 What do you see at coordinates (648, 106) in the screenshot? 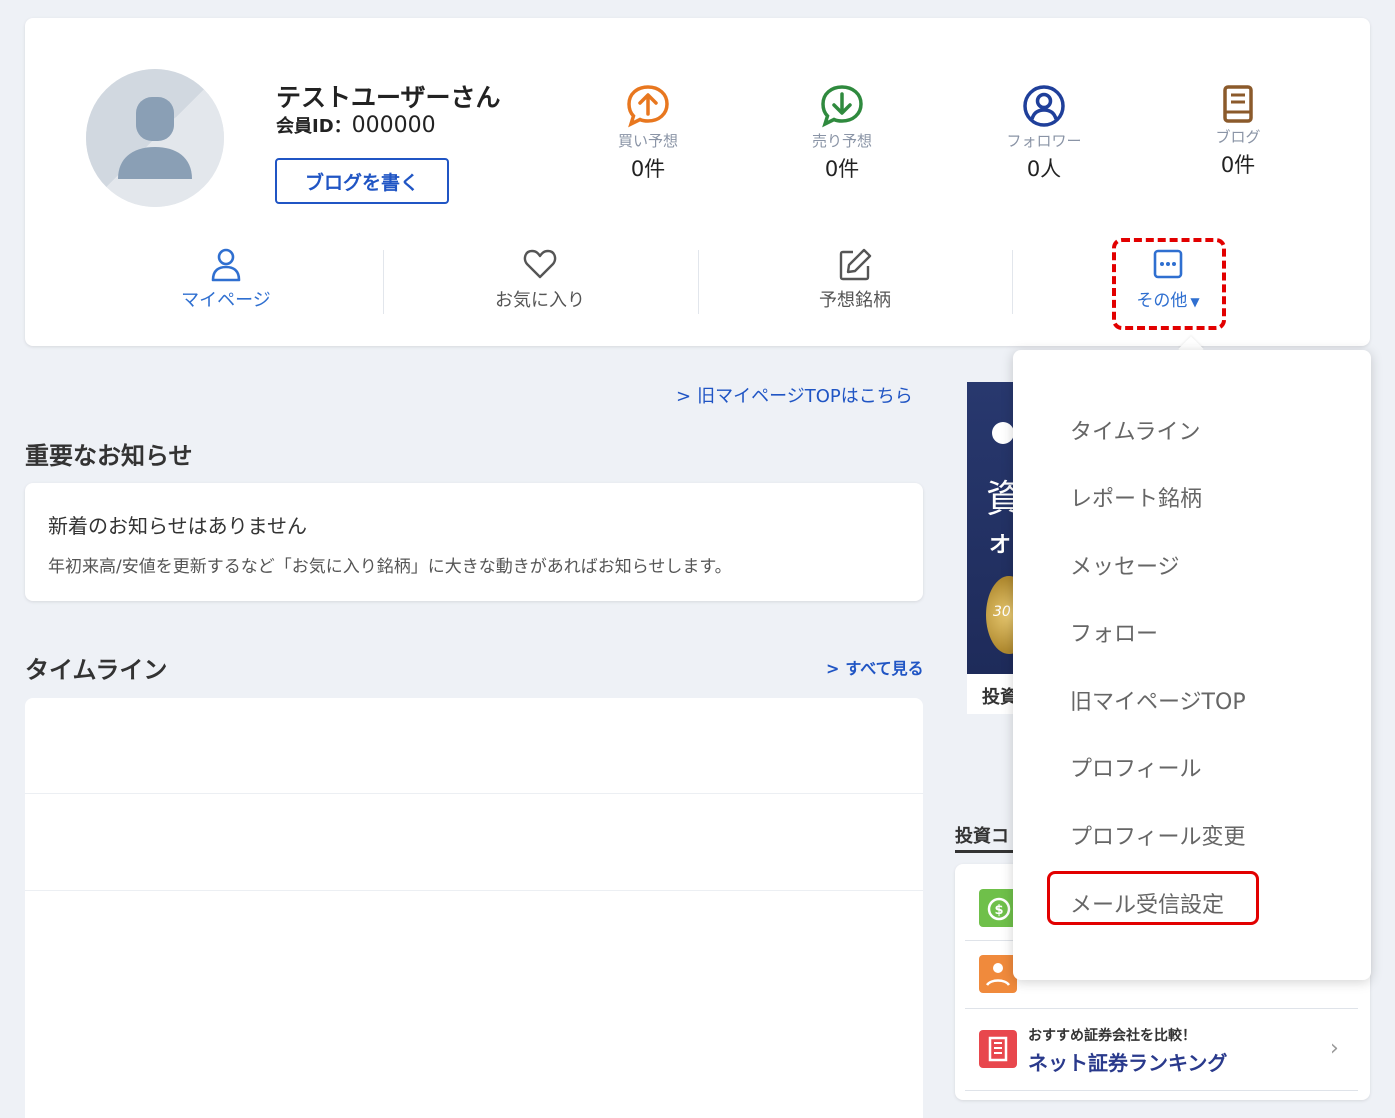
I see `arrow-up-circle-icon` at bounding box center [648, 106].